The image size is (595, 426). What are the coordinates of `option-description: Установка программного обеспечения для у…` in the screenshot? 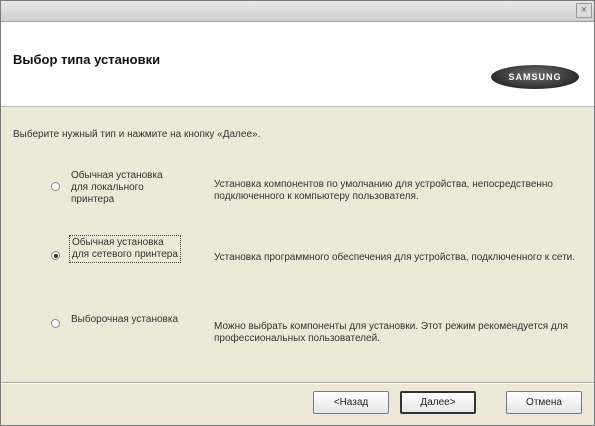 It's located at (395, 257).